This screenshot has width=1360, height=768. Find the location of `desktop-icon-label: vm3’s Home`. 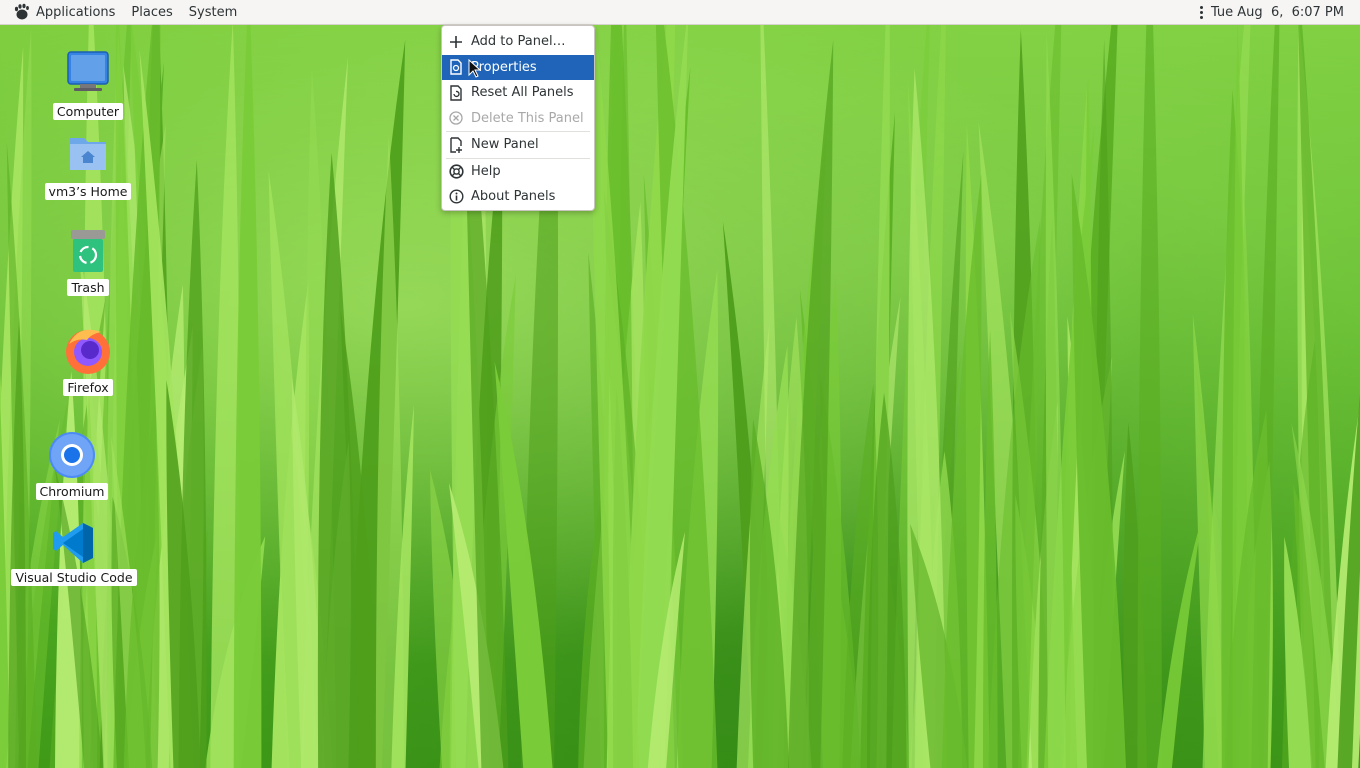

desktop-icon-label: vm3’s Home is located at coordinates (88, 191).